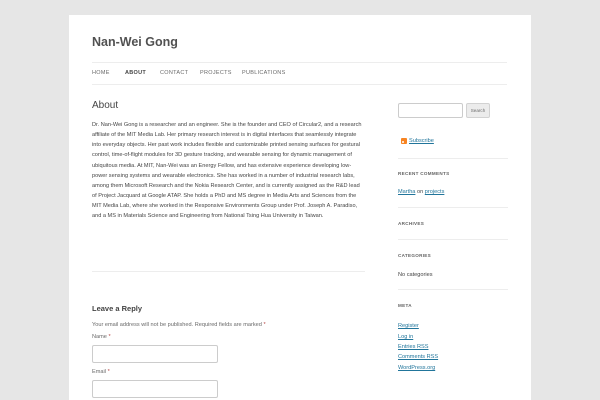 The image size is (600, 400). What do you see at coordinates (264, 73) in the screenshot?
I see `nav-publications: PUBLICATIONS` at bounding box center [264, 73].